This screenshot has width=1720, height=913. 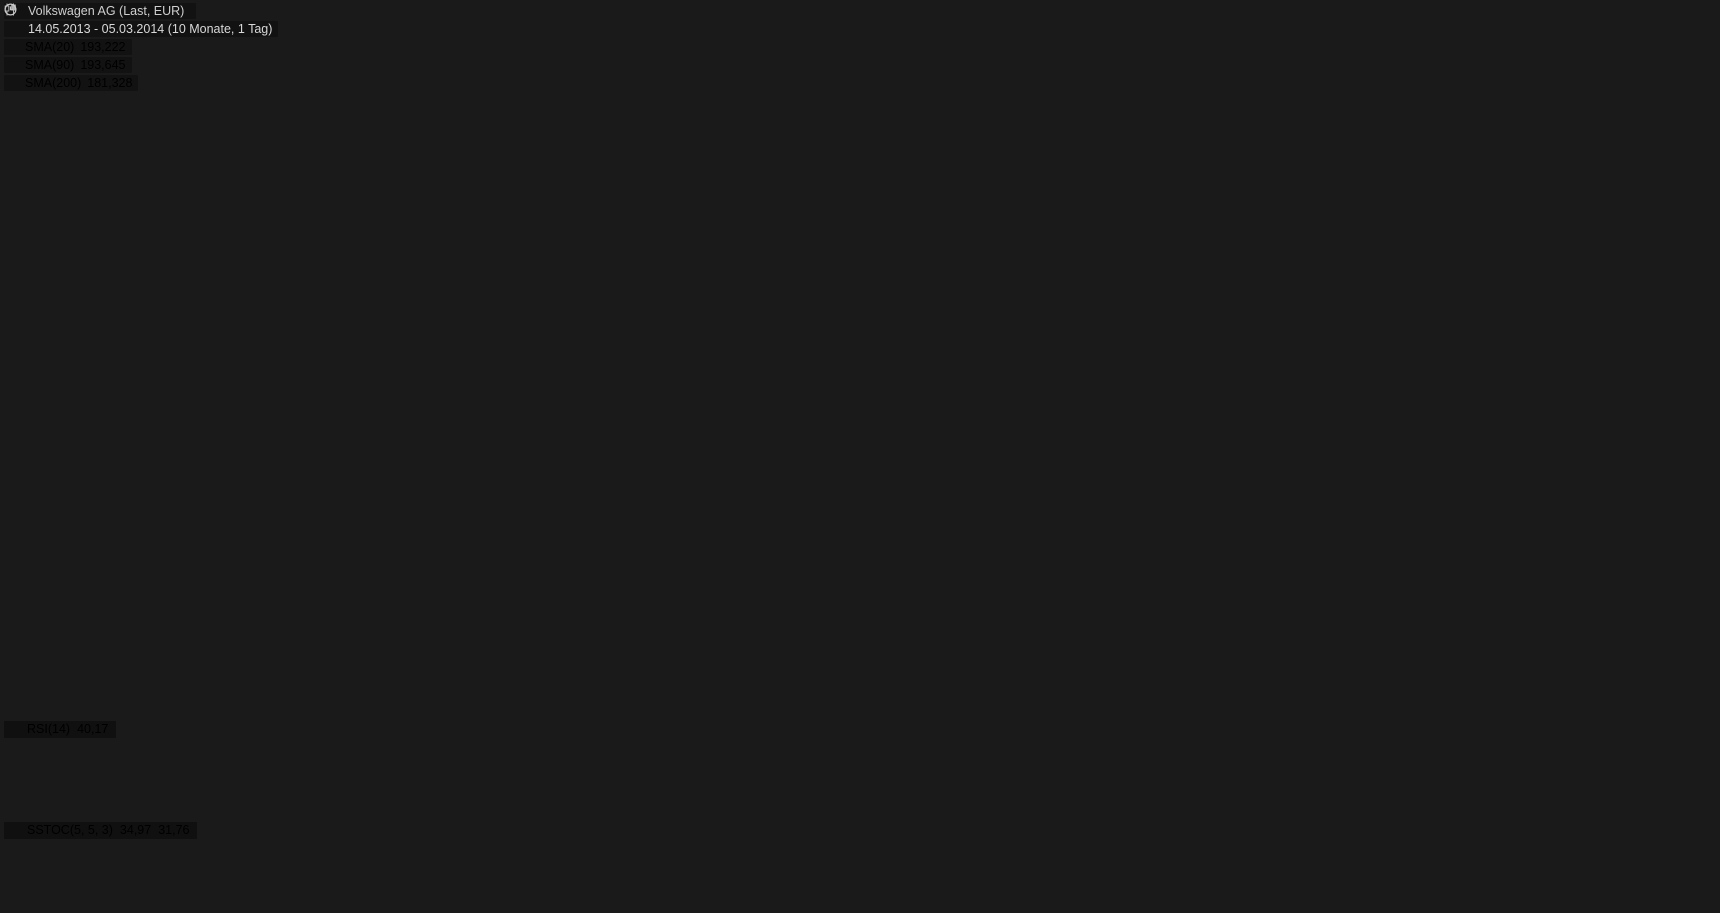 I want to click on sma200-legend: SMA(200) 181,328, so click(x=71, y=83).